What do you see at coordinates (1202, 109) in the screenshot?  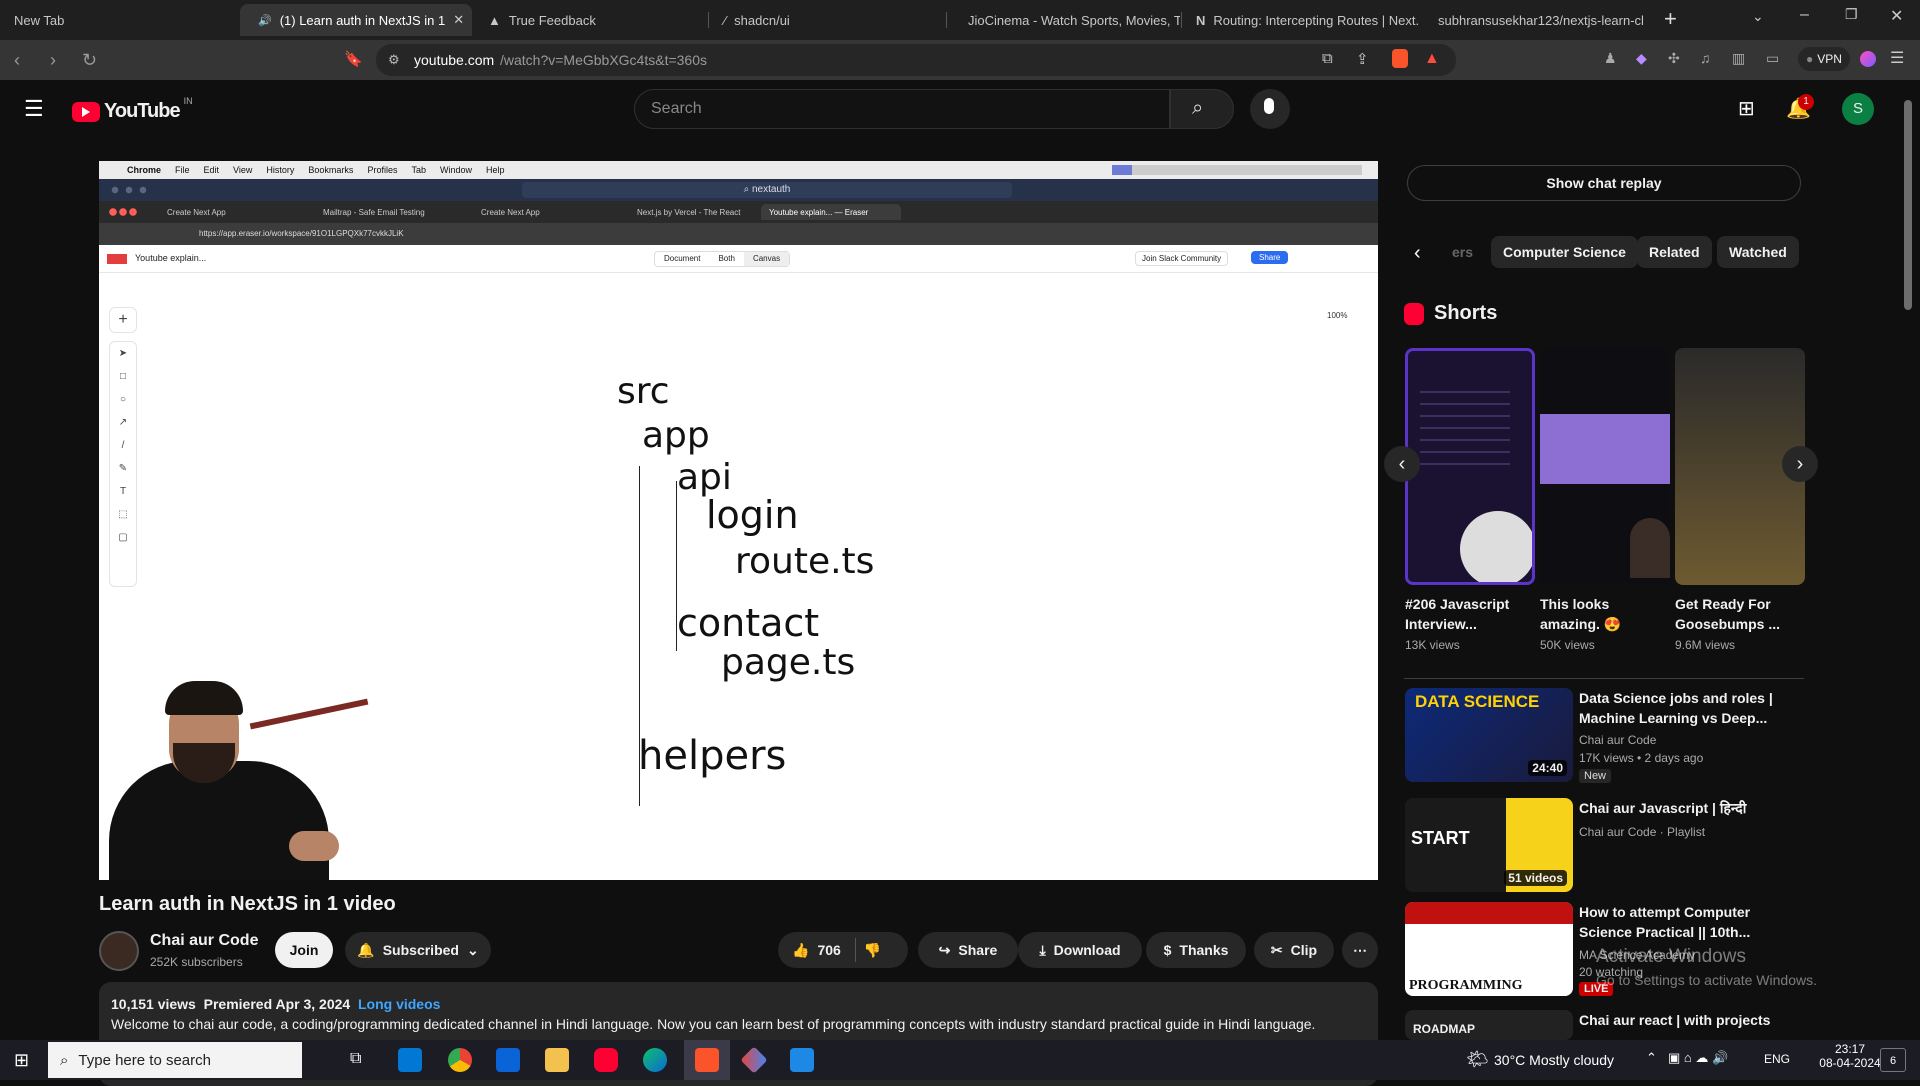 I see `search-button: ⌕` at bounding box center [1202, 109].